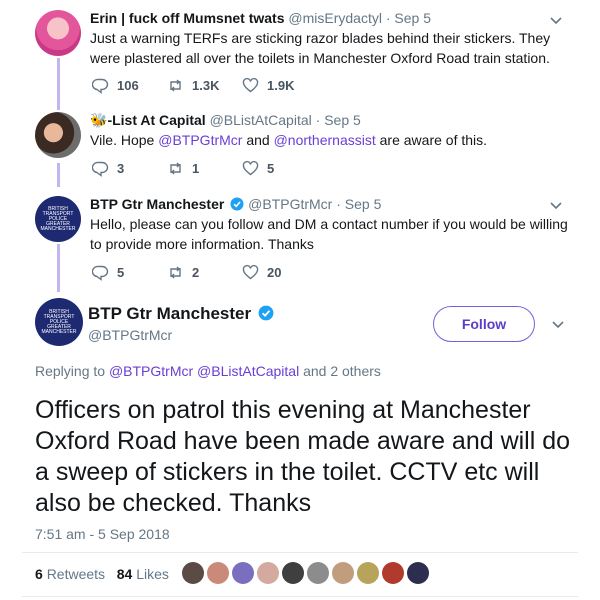  Describe the element at coordinates (99, 120) in the screenshot. I see `bee-emoji: 🐝` at that location.